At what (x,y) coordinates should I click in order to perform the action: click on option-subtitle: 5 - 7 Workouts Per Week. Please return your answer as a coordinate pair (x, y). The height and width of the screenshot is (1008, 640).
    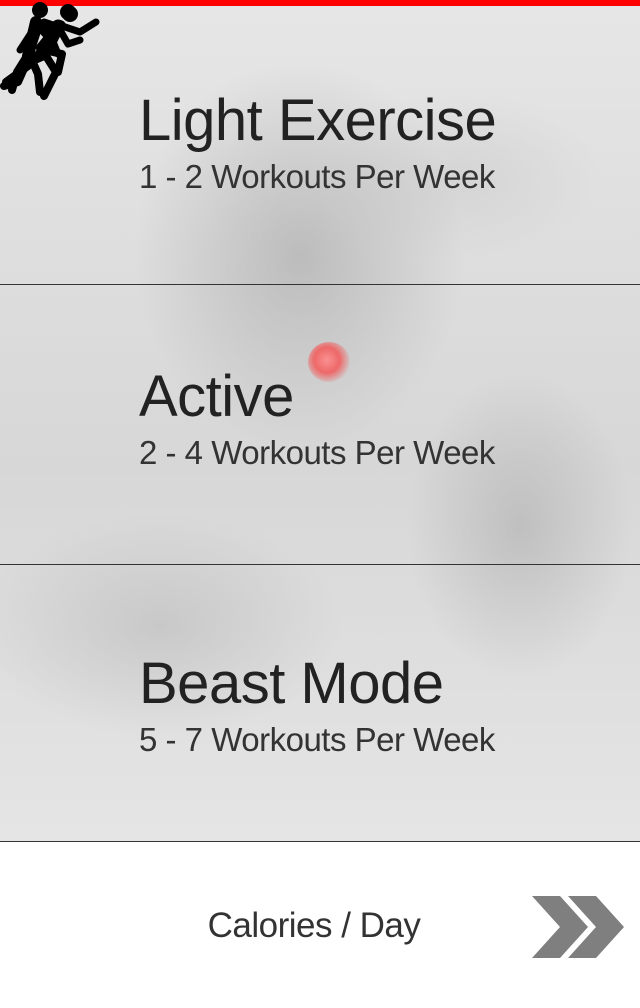
    Looking at the image, I should click on (317, 739).